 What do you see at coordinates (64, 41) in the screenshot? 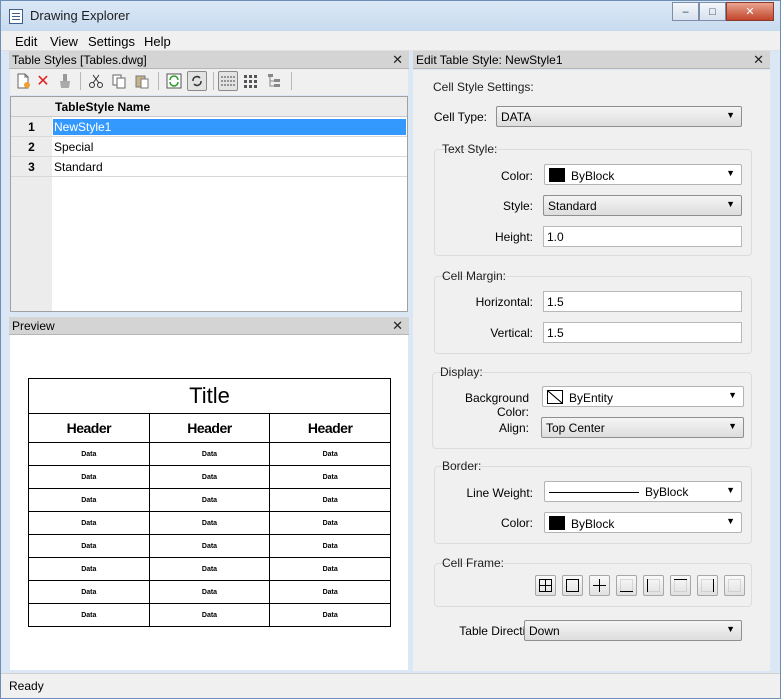
I see `menu-view: View` at bounding box center [64, 41].